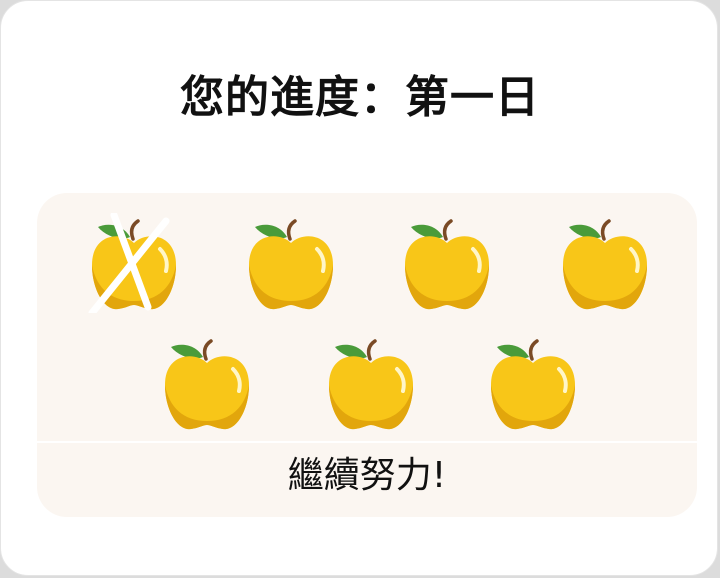  Describe the element at coordinates (371, 383) in the screenshot. I see `apple-6-icon` at that location.